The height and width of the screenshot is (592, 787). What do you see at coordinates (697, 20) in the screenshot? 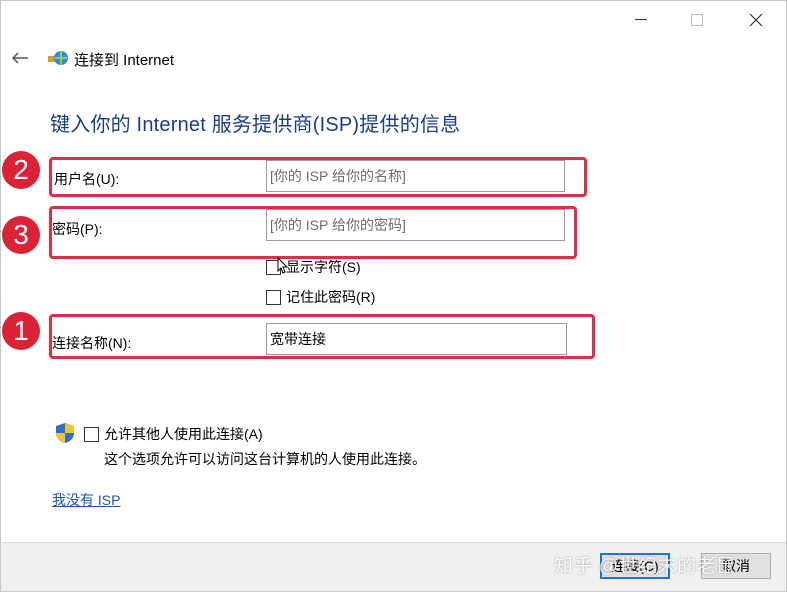
I see `maximize-icon` at bounding box center [697, 20].